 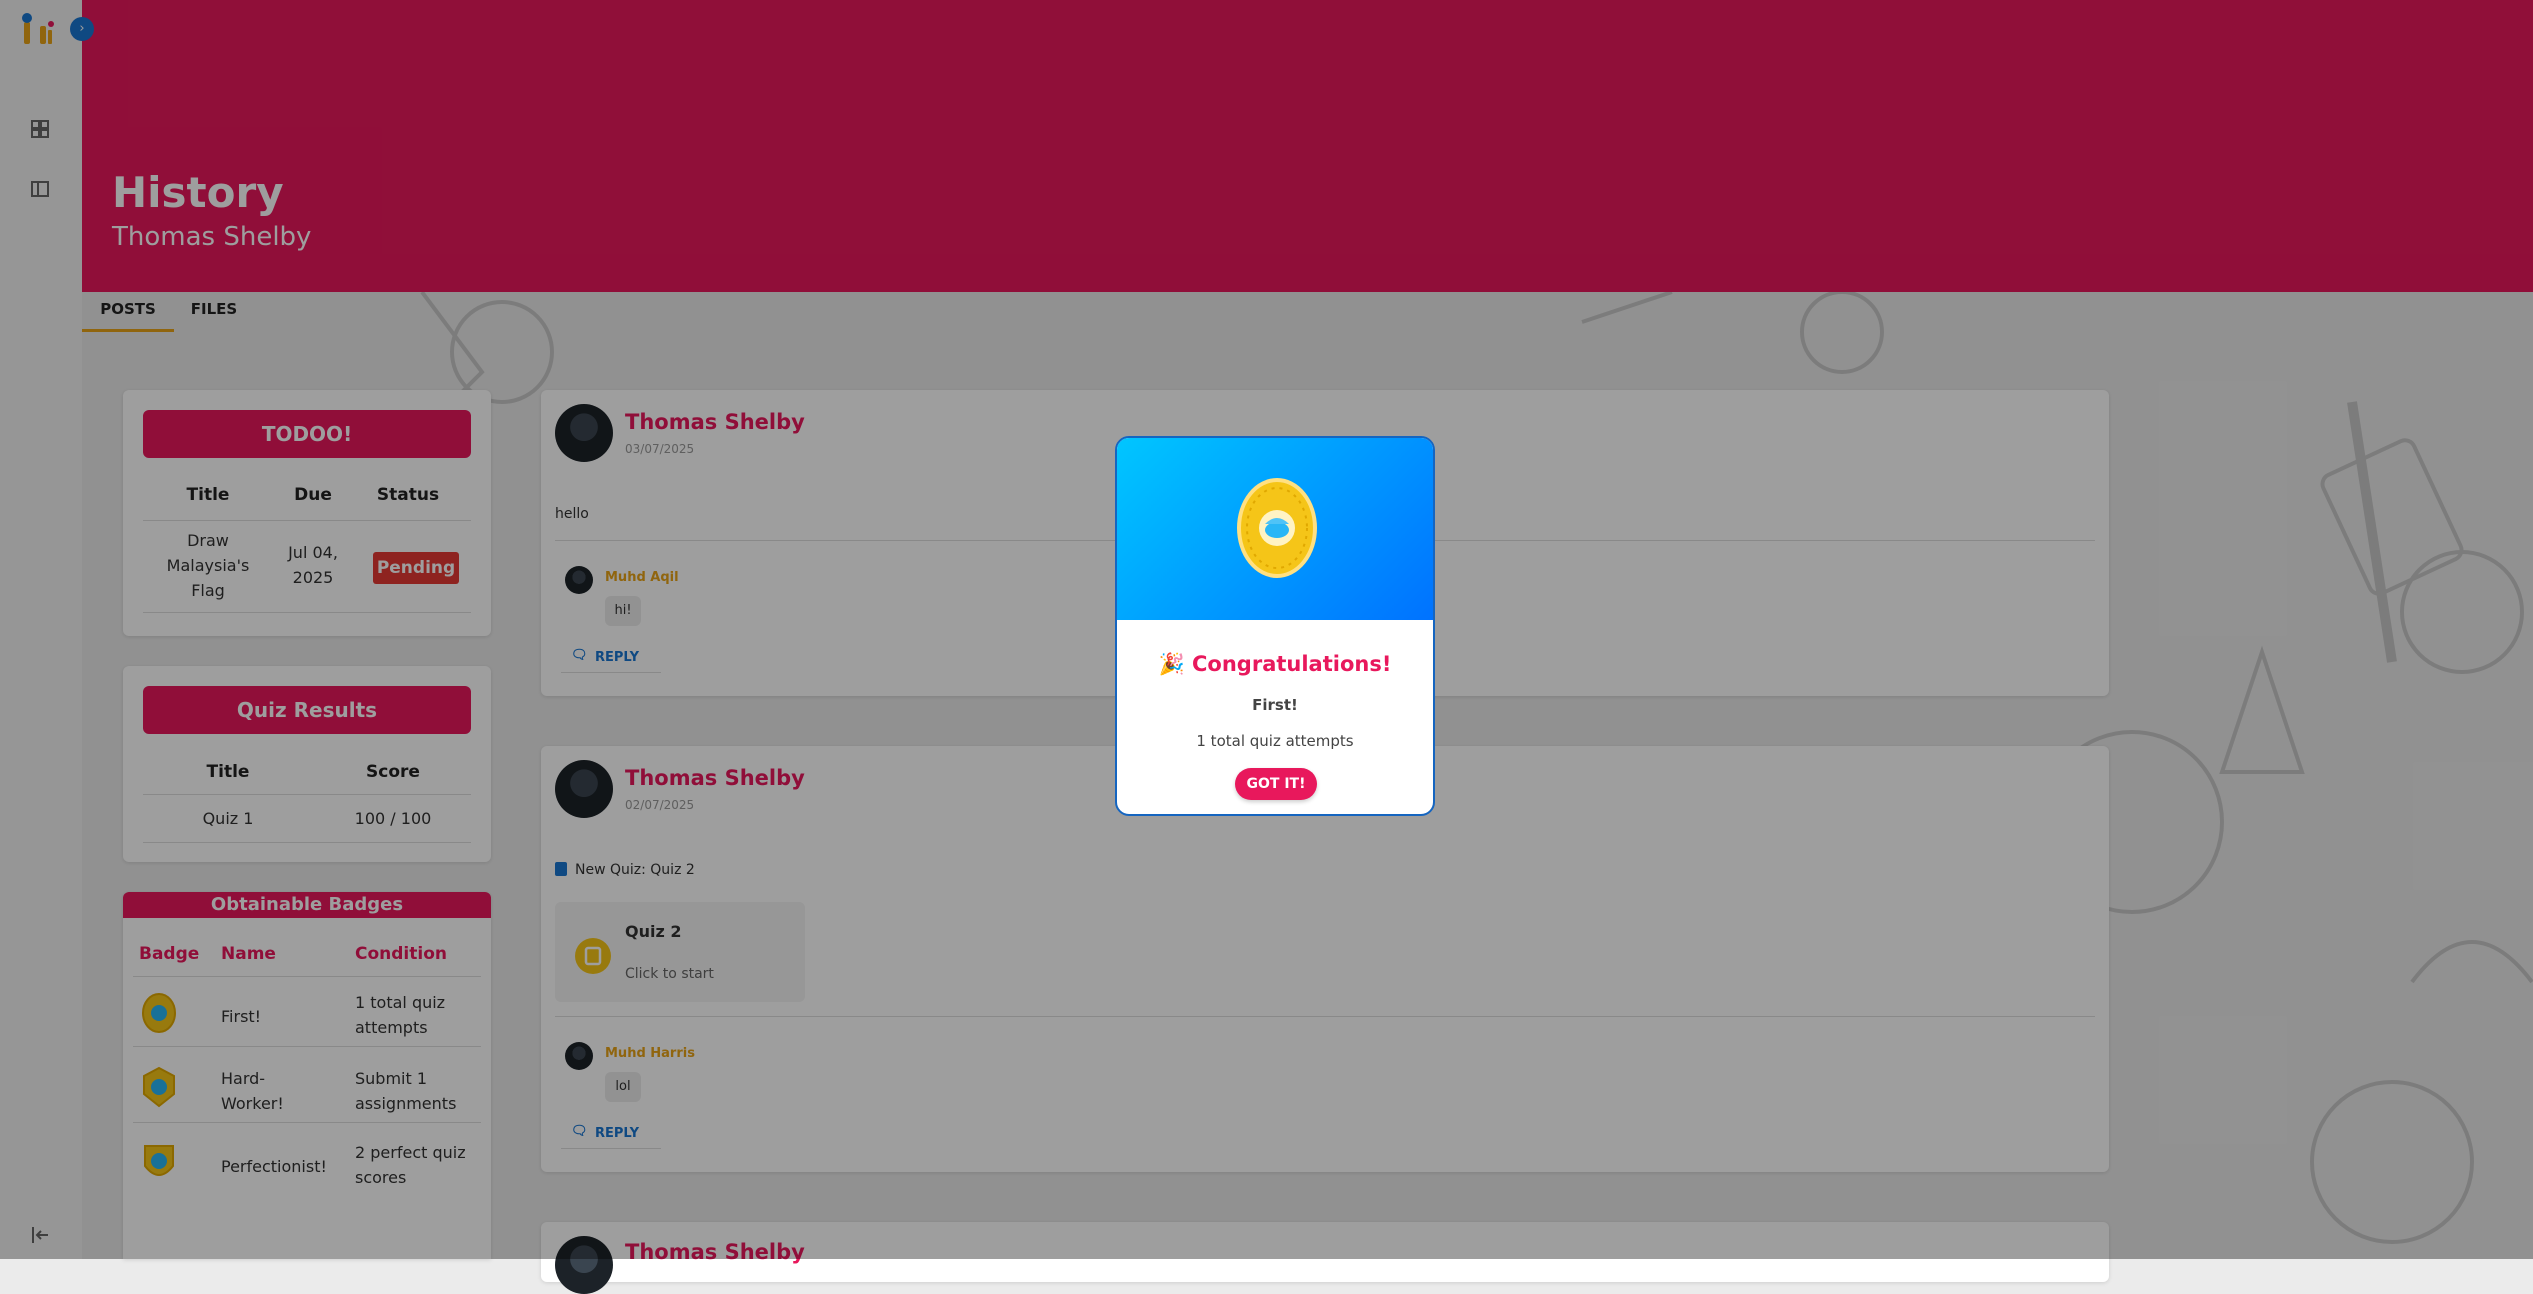 I want to click on dialog-badge-name: First!, so click(x=1275, y=705).